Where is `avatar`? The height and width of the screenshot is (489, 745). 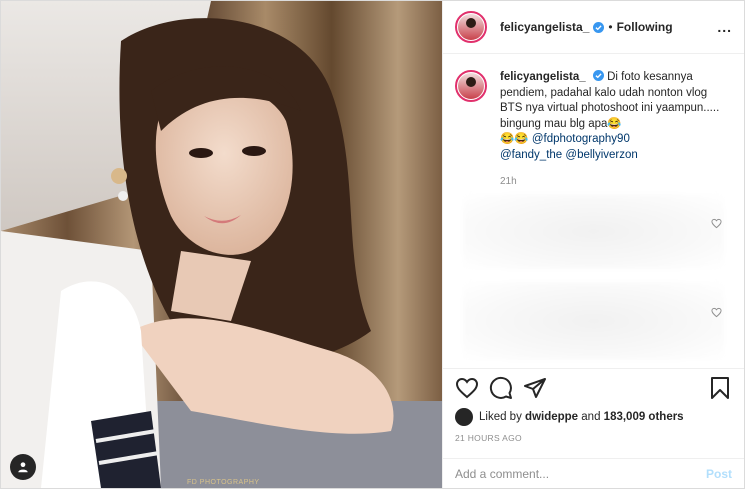
avatar is located at coordinates (471, 27).